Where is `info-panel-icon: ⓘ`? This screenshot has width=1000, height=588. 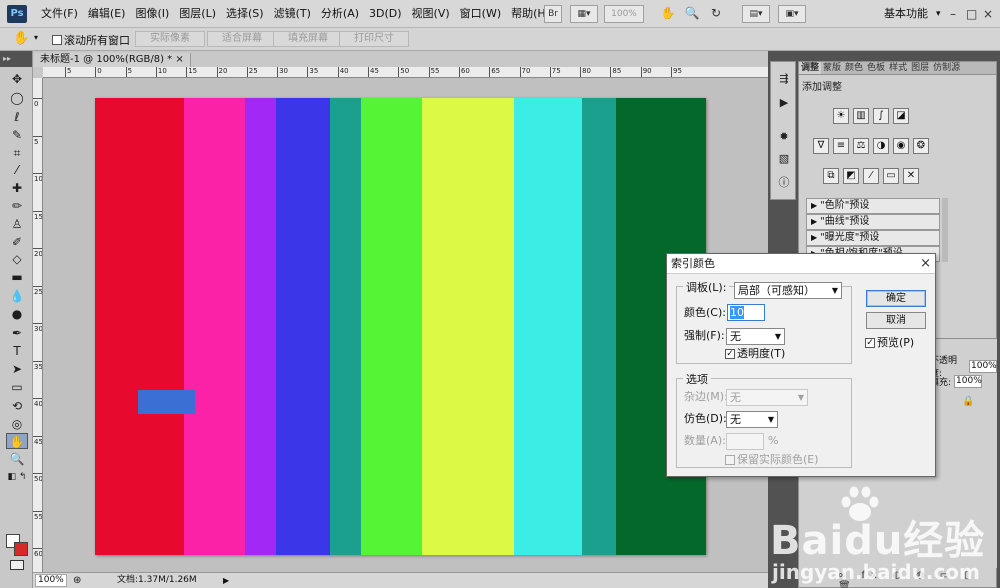
info-panel-icon: ⓘ is located at coordinates (784, 183).